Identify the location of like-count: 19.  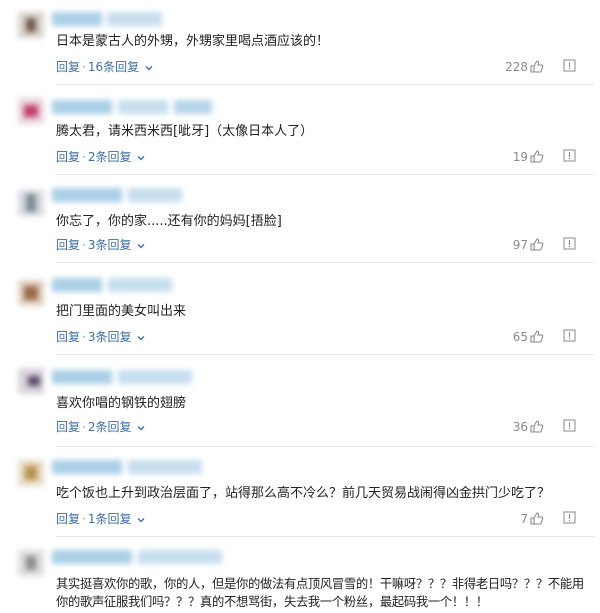
(520, 157).